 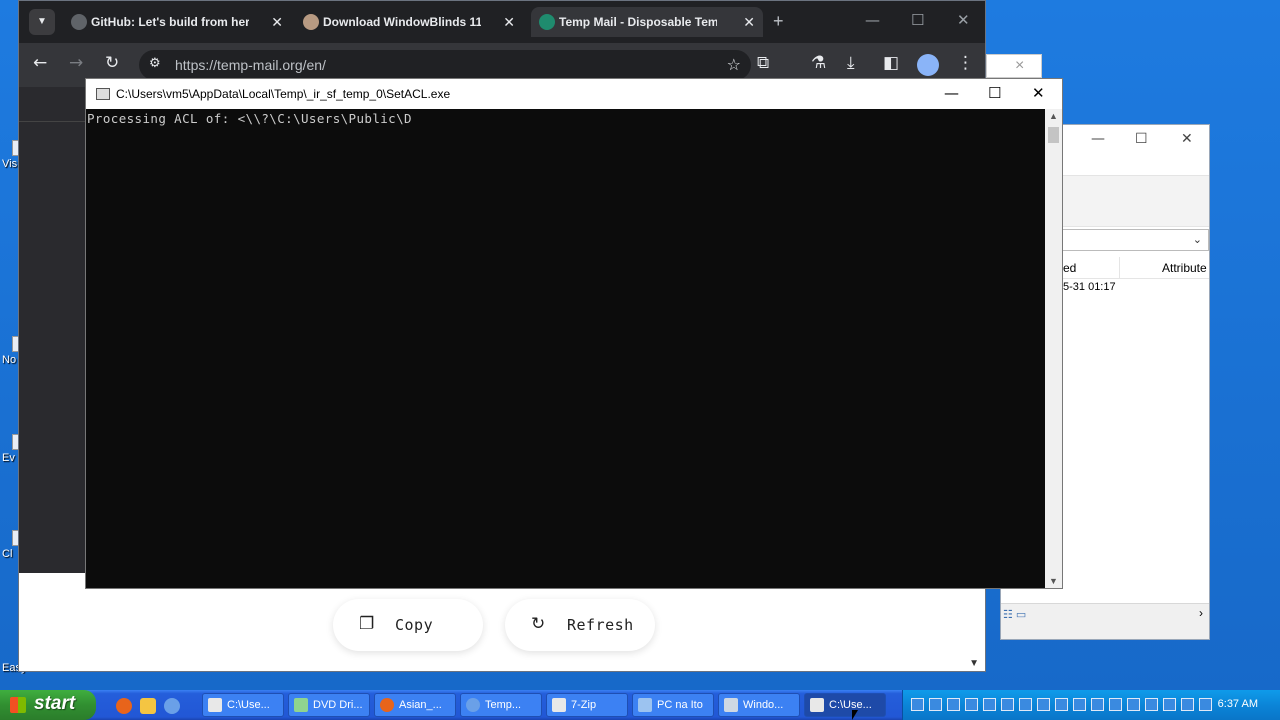 What do you see at coordinates (818, 63) in the screenshot?
I see `labs-icon: ⚗` at bounding box center [818, 63].